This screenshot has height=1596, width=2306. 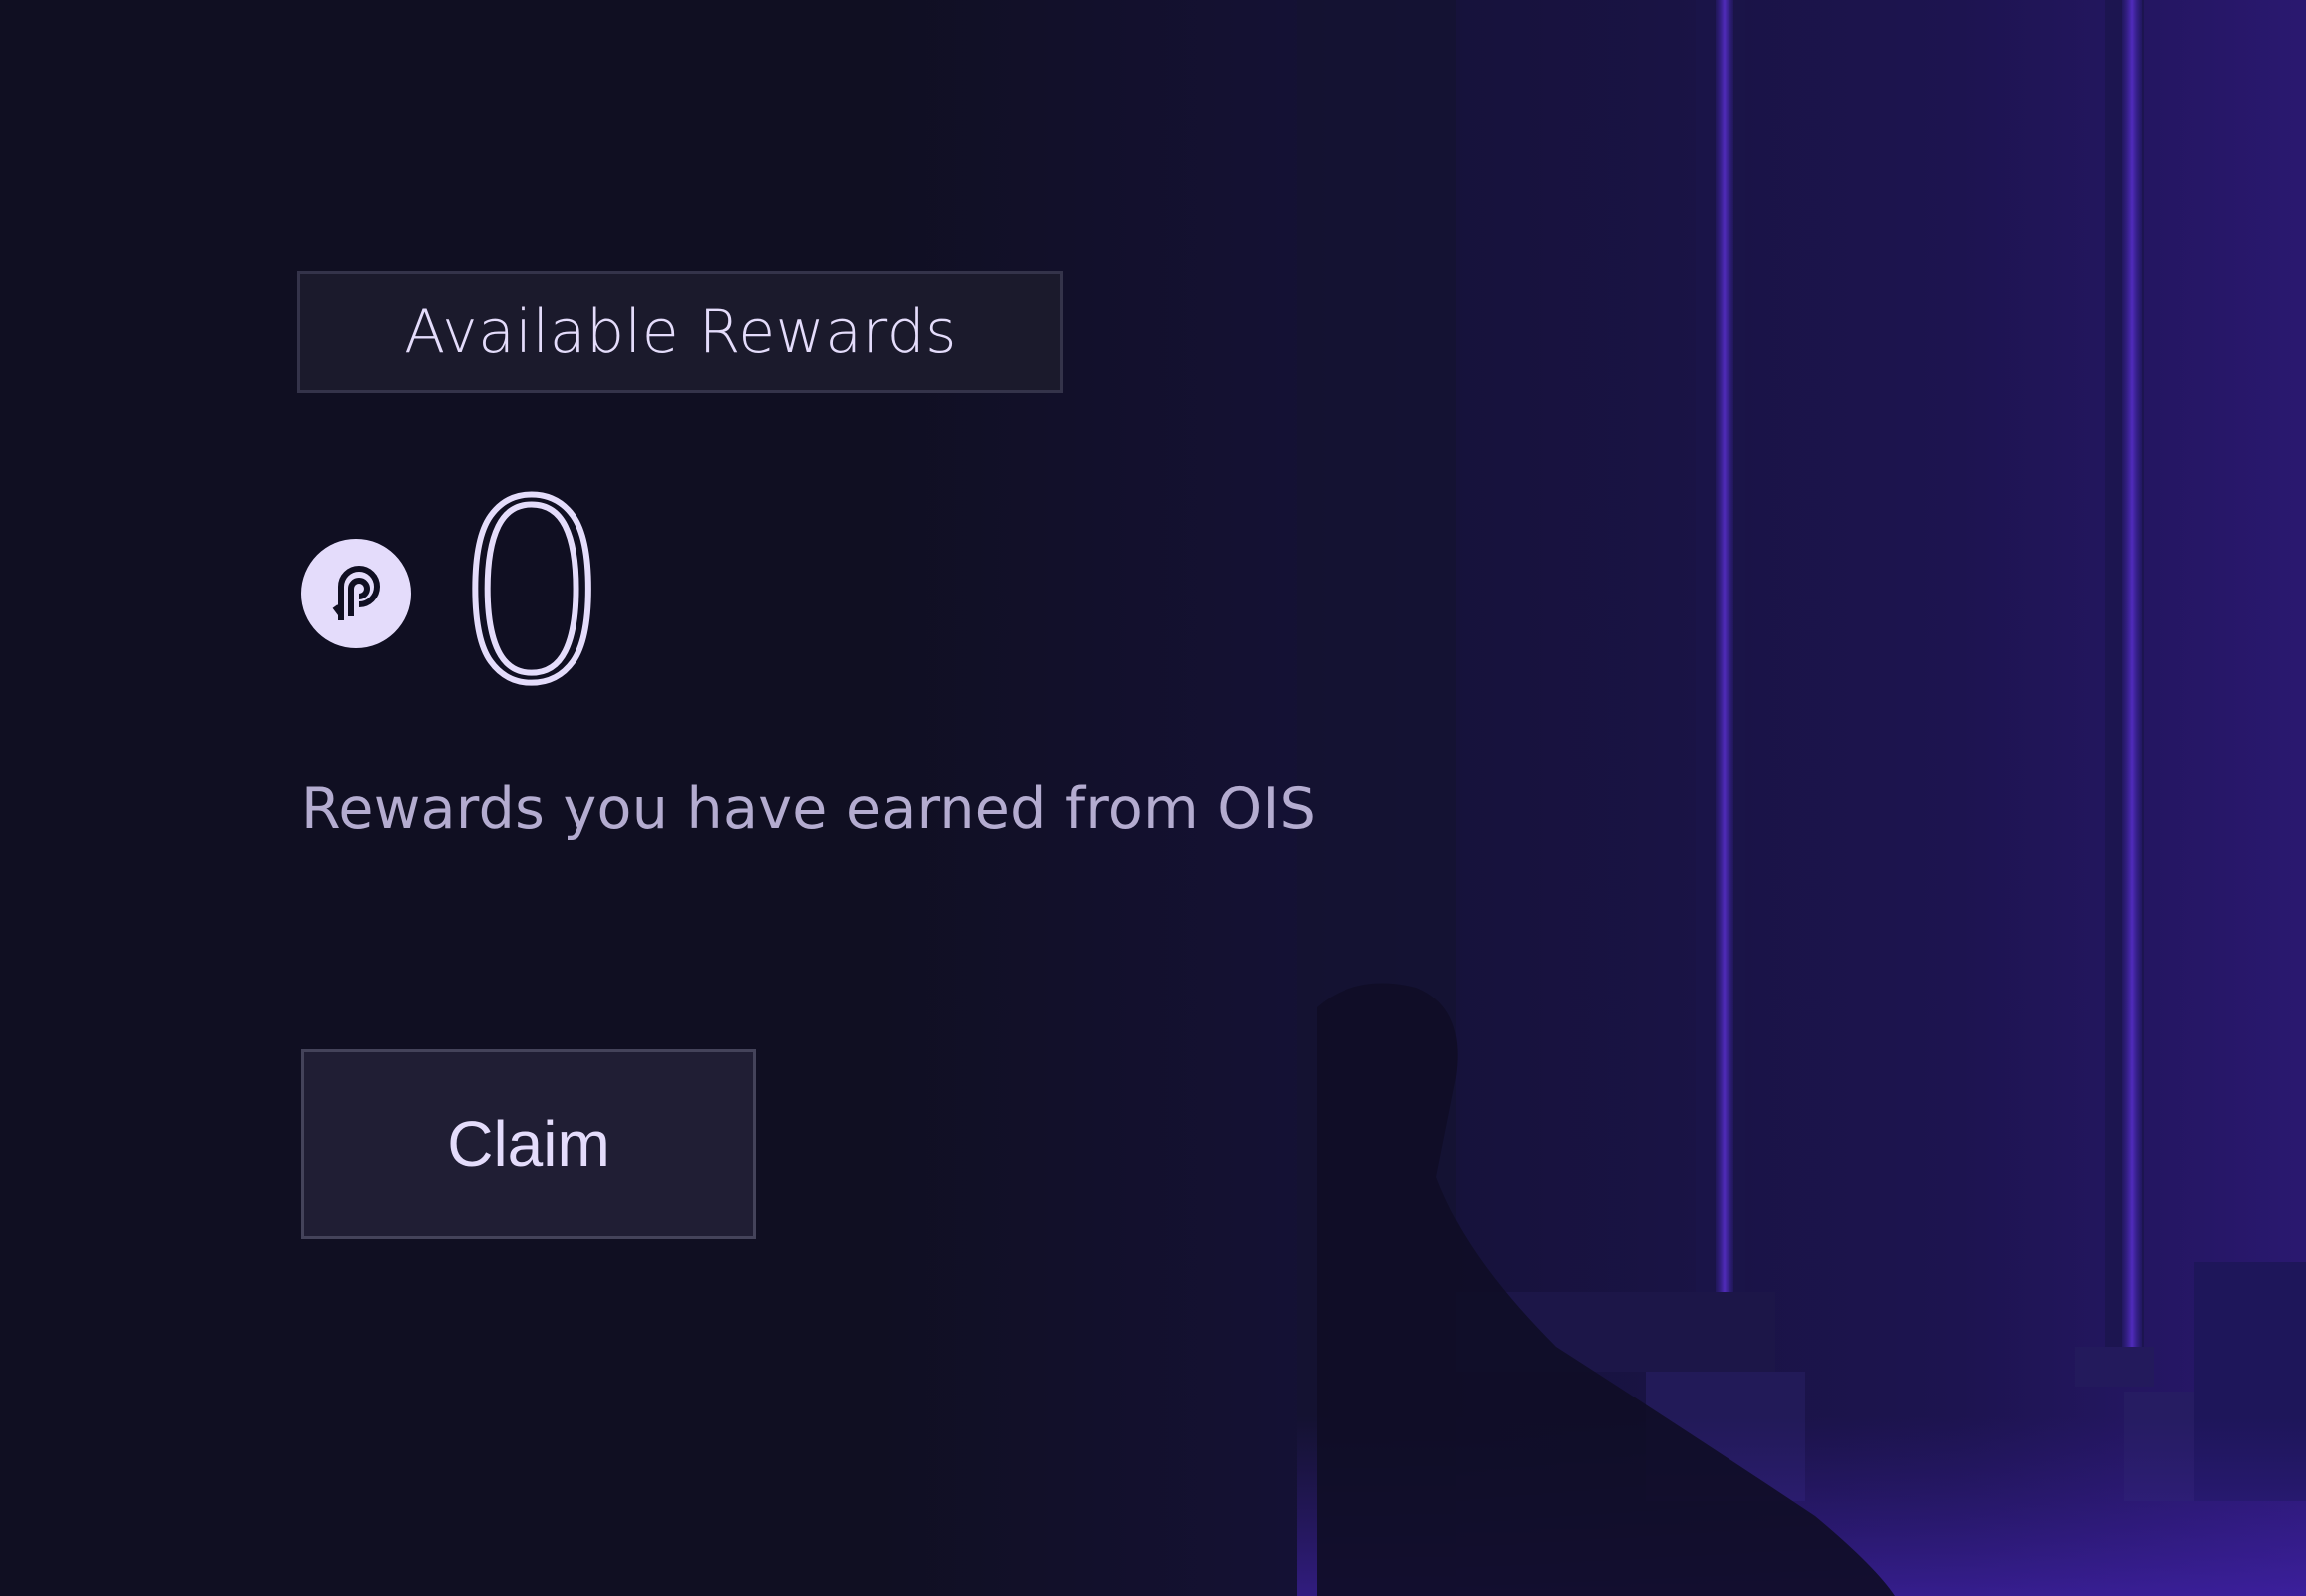 I want to click on rewards-balance-value: 0, so click(x=532, y=593).